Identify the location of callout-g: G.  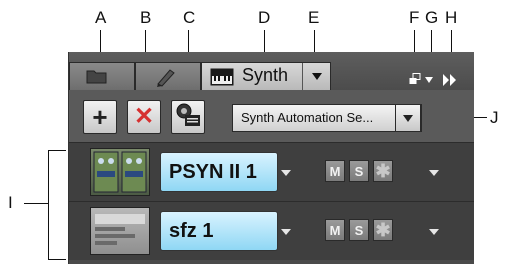
(432, 17).